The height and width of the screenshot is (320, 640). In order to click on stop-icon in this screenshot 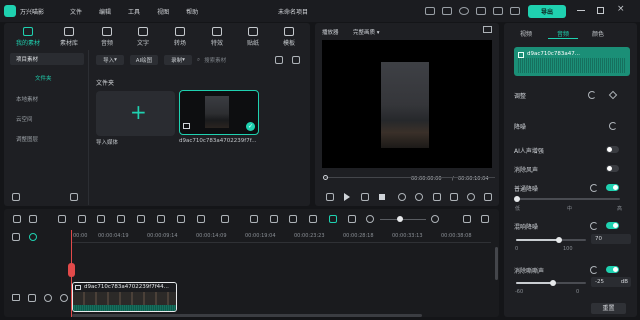, I will do `click(382, 197)`.